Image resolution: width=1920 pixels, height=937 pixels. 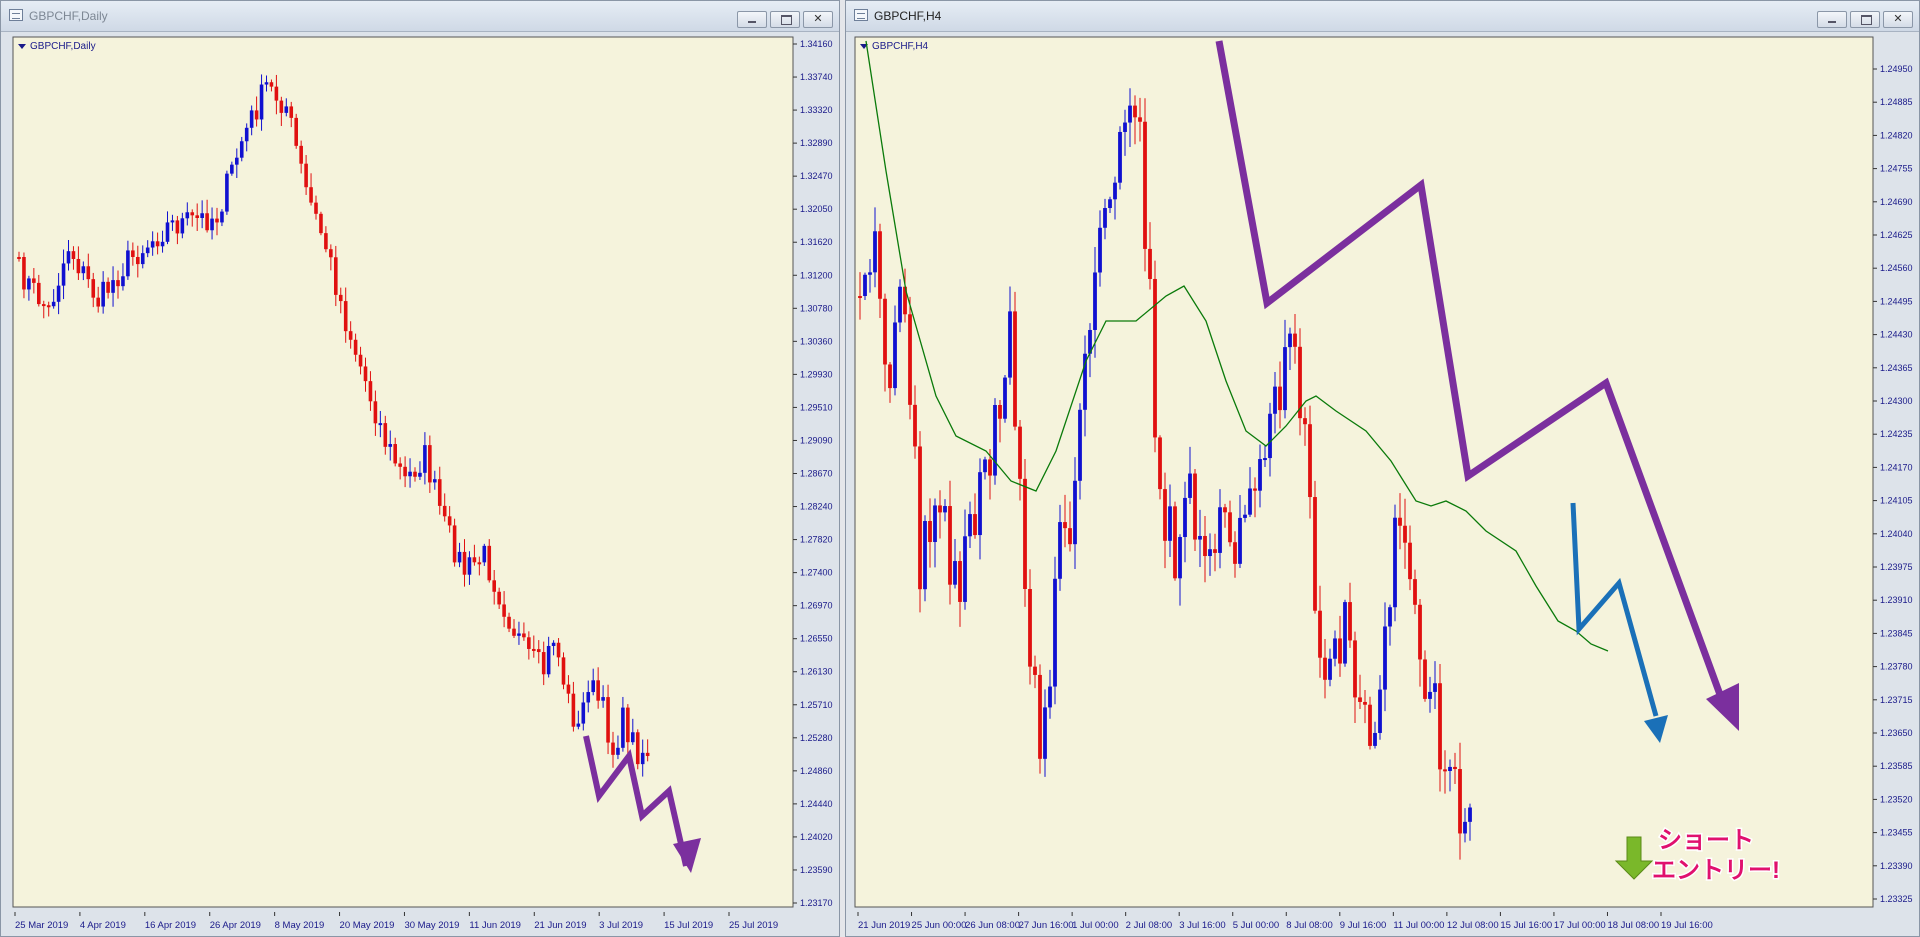 What do you see at coordinates (816, 738) in the screenshot?
I see `price-tick-label: 1.25280` at bounding box center [816, 738].